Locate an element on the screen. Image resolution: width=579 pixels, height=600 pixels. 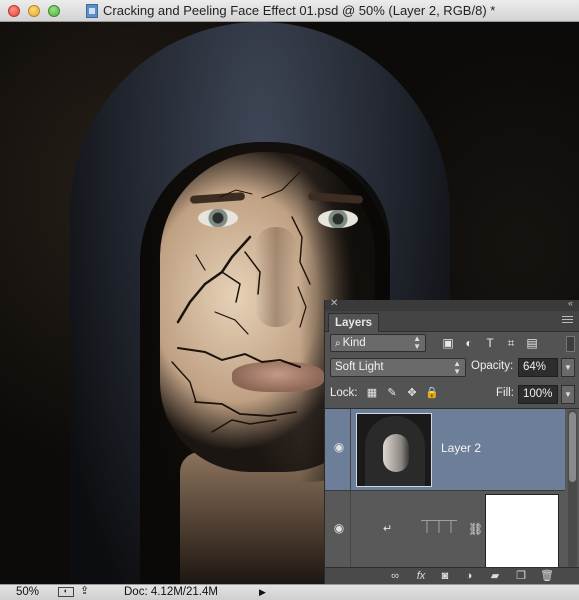
opacity-input: 64% is located at coordinates (538, 367).